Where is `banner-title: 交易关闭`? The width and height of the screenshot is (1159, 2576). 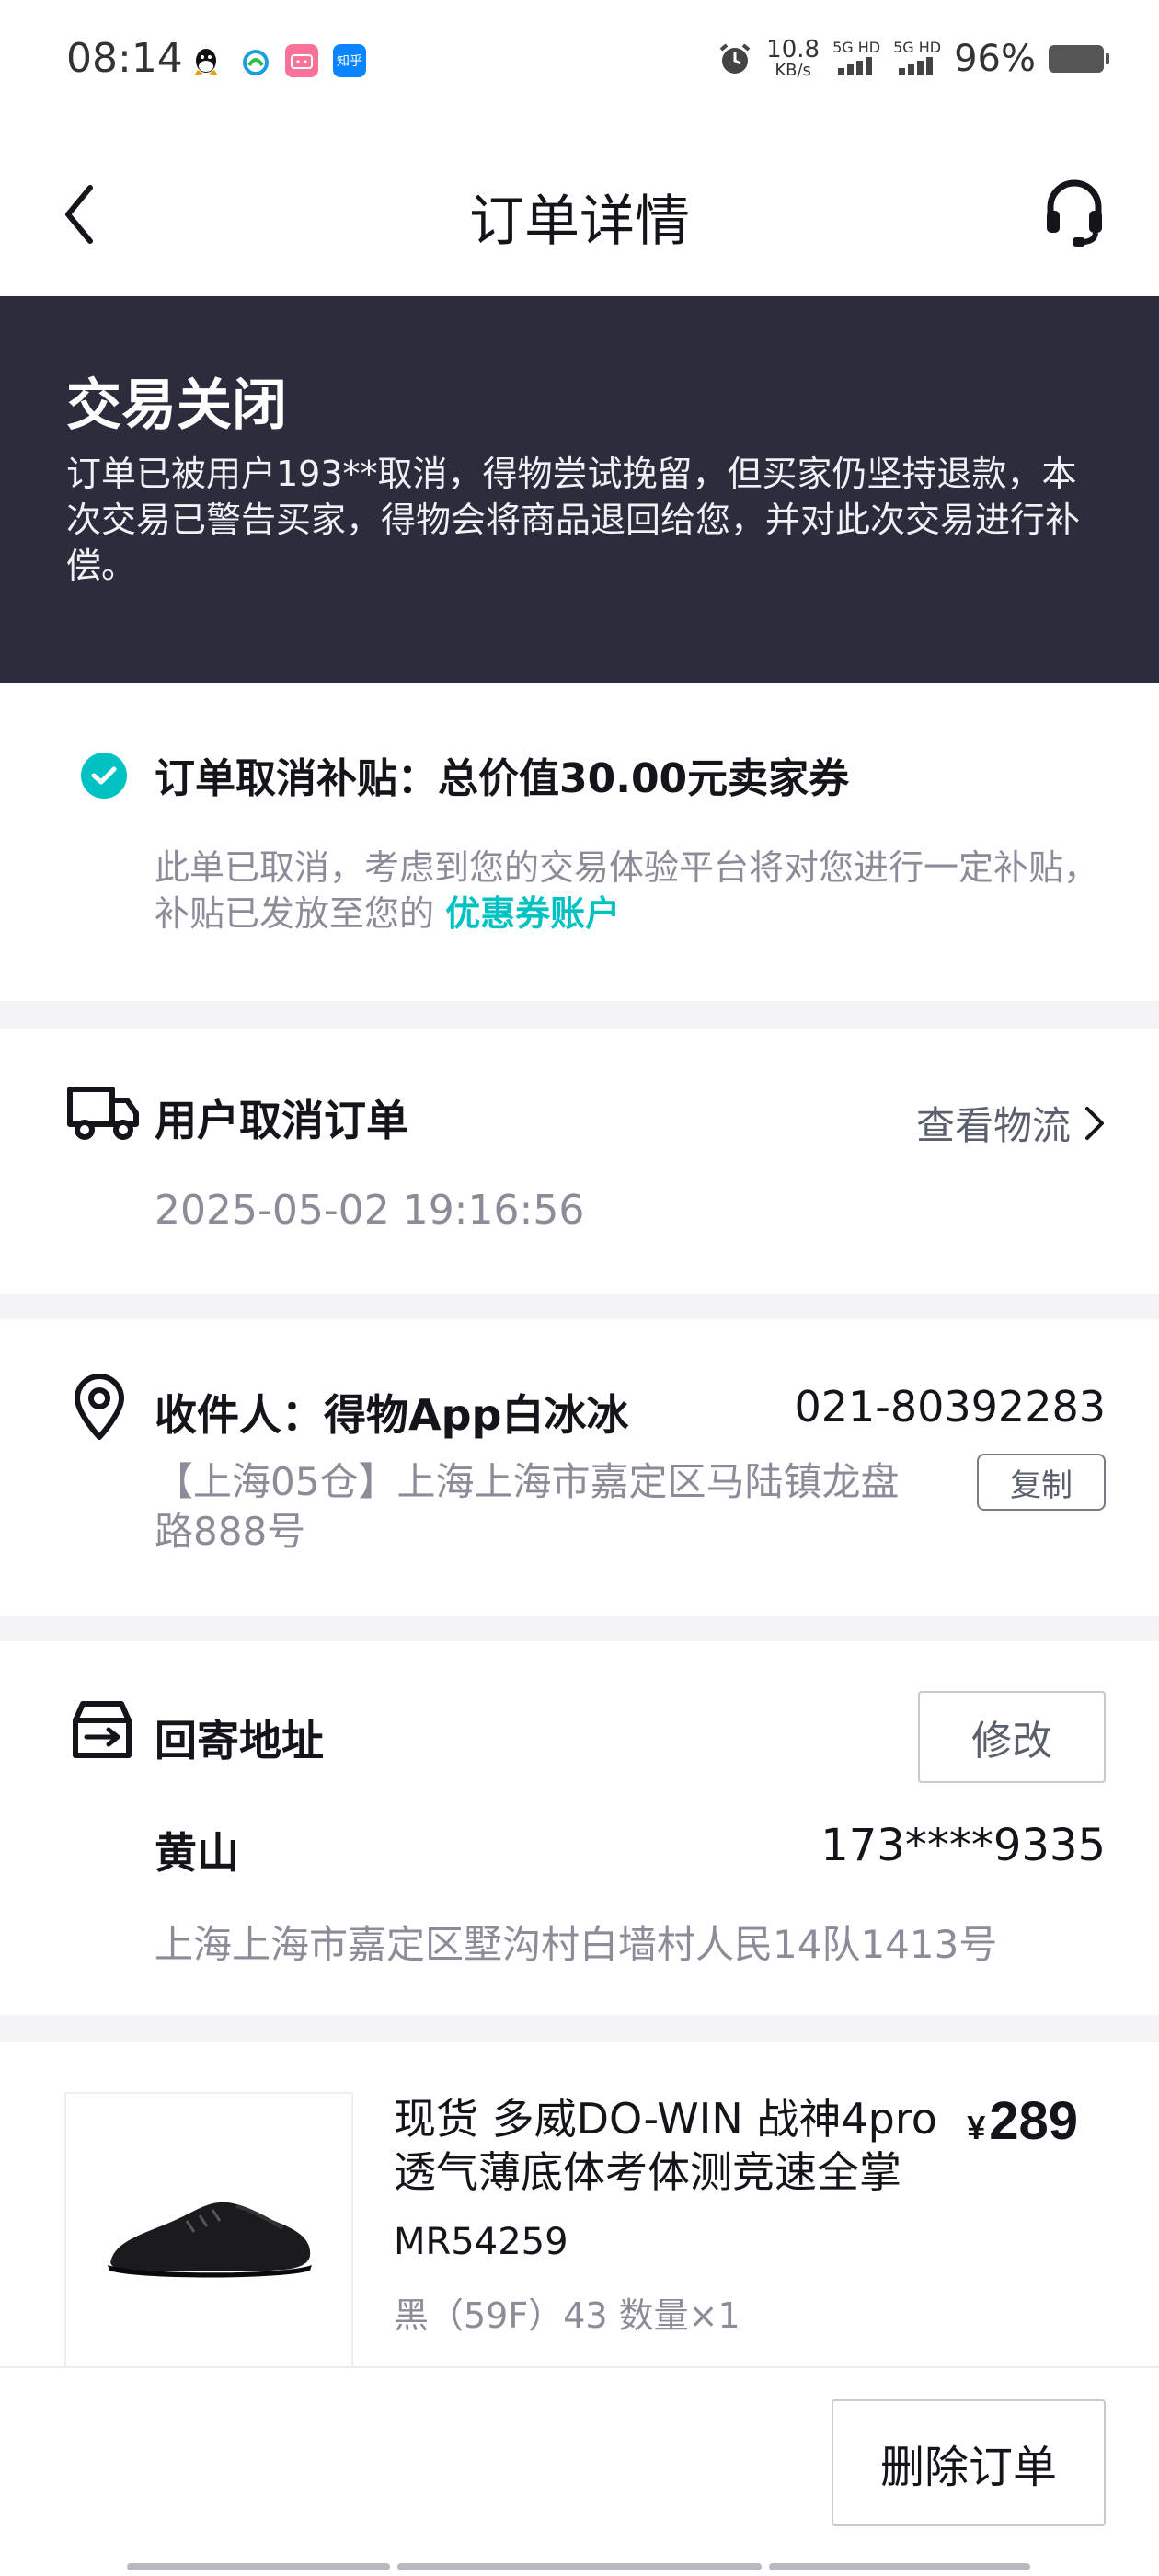 banner-title: 交易关闭 is located at coordinates (176, 406).